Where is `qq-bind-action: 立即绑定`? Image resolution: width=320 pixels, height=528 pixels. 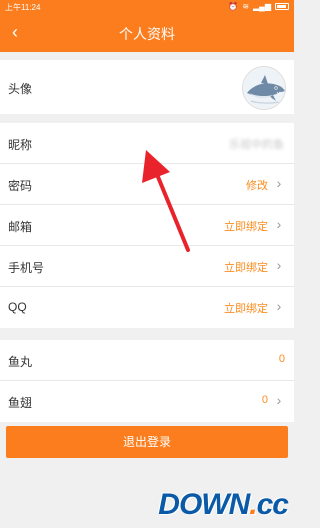 qq-bind-action: 立即绑定 is located at coordinates (246, 308).